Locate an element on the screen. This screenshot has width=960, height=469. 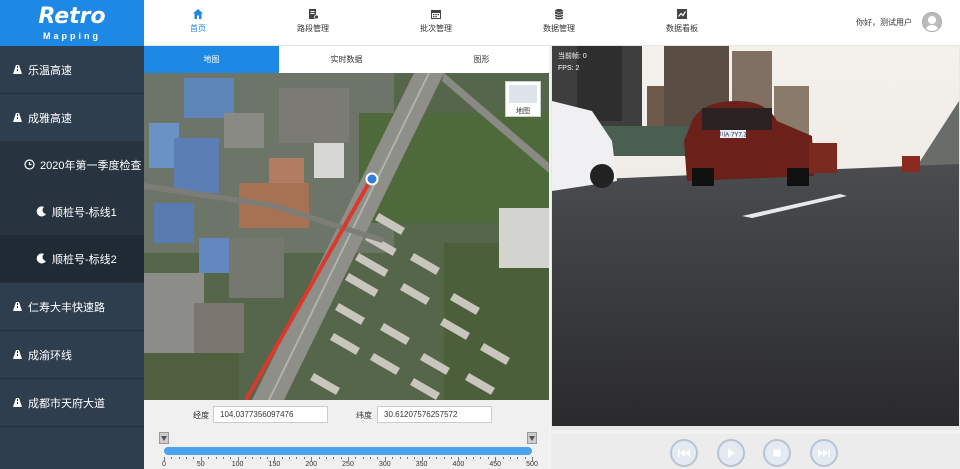
sidebar-item-label: 成渝环线 is located at coordinates (50, 355).